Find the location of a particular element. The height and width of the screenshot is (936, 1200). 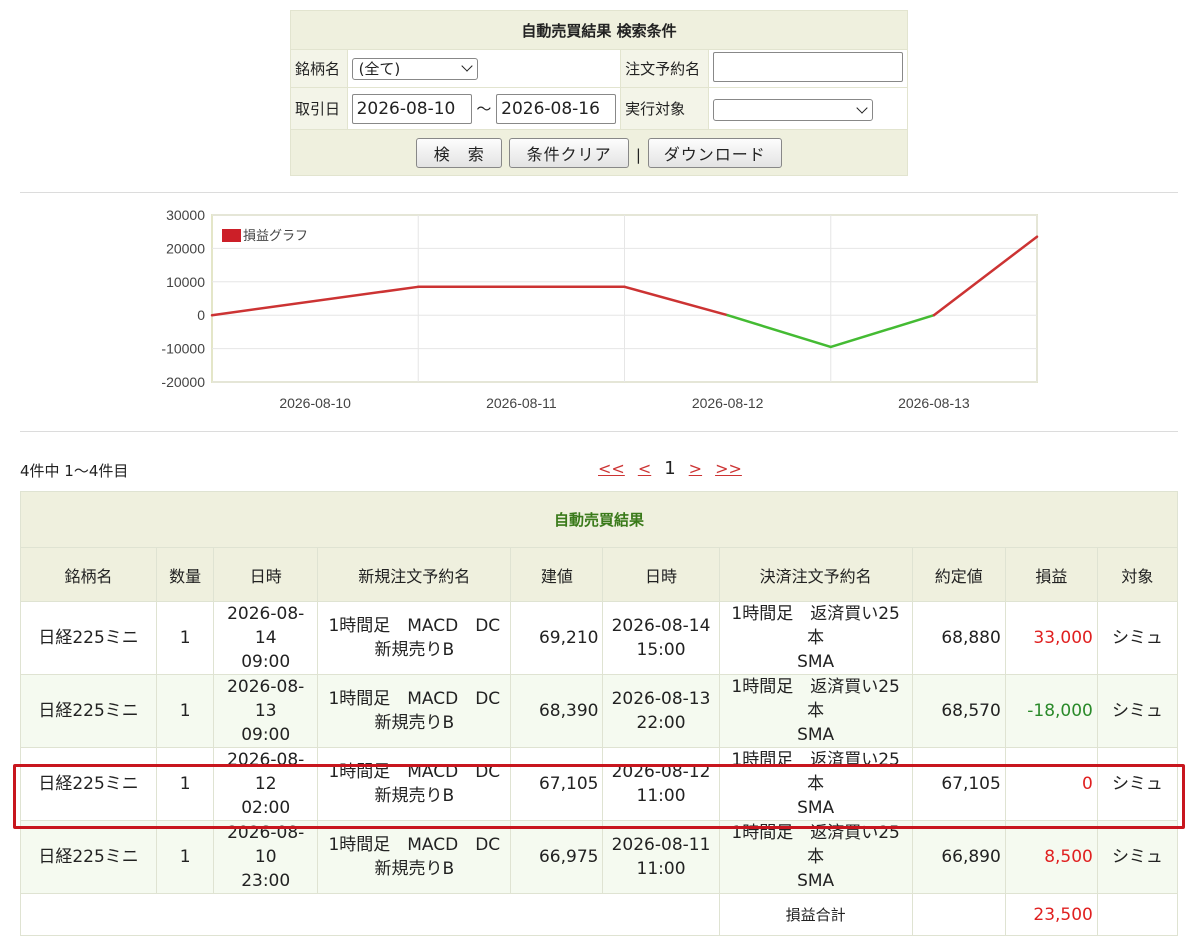

open-datetime-cell-text: 2026-08-13 is located at coordinates (266, 699).